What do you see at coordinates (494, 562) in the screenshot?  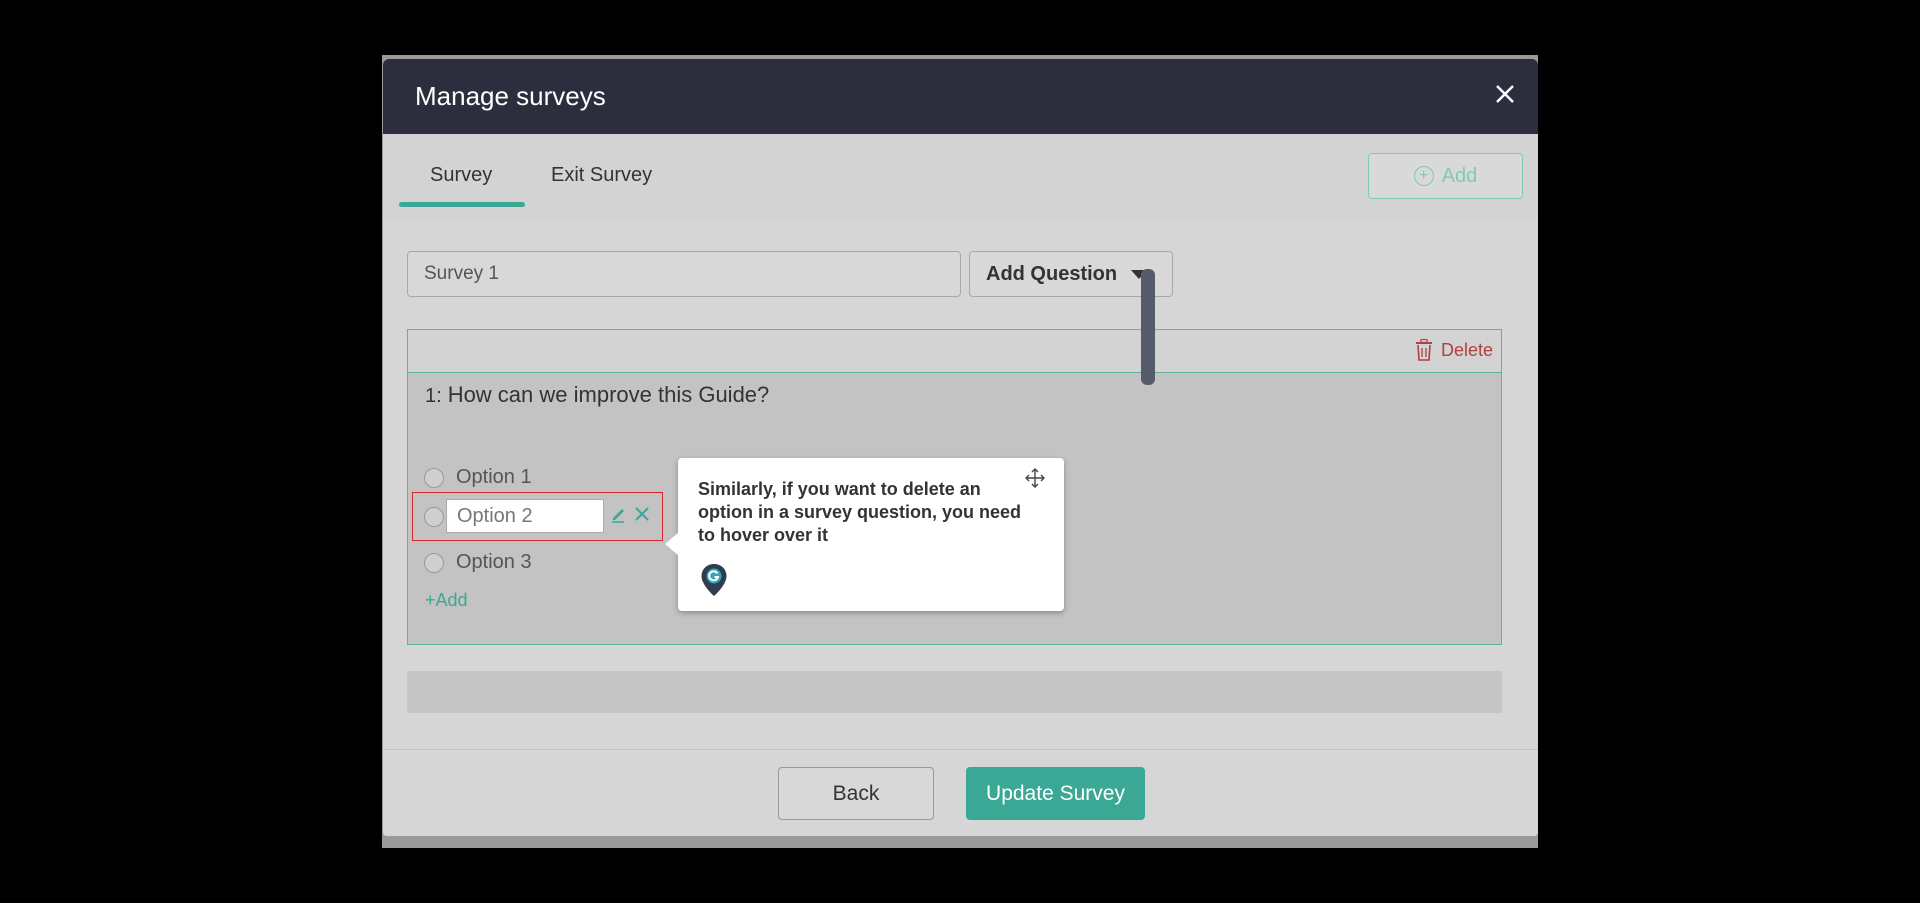 I see `option-label-3: Option 3` at bounding box center [494, 562].